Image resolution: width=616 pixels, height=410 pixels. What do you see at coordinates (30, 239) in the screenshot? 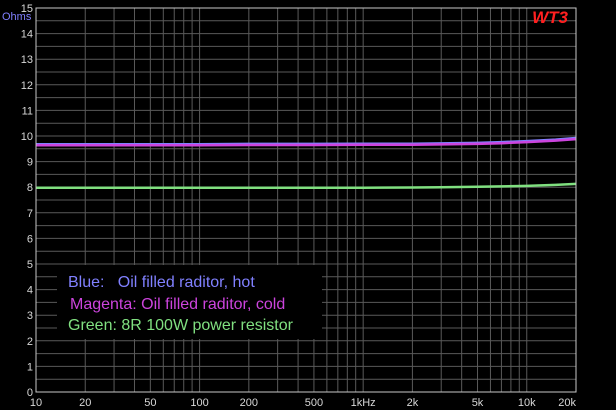
I see `y-tick-label: 6` at bounding box center [30, 239].